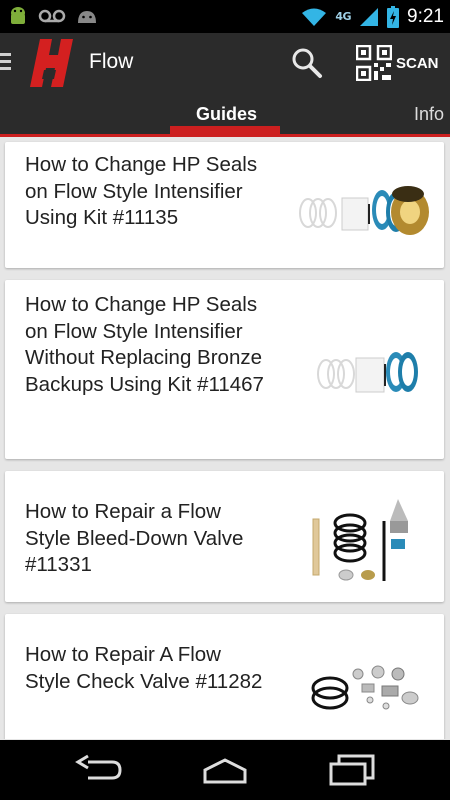 The width and height of the screenshot is (450, 800). What do you see at coordinates (314, 17) in the screenshot?
I see `wifi-icon` at bounding box center [314, 17].